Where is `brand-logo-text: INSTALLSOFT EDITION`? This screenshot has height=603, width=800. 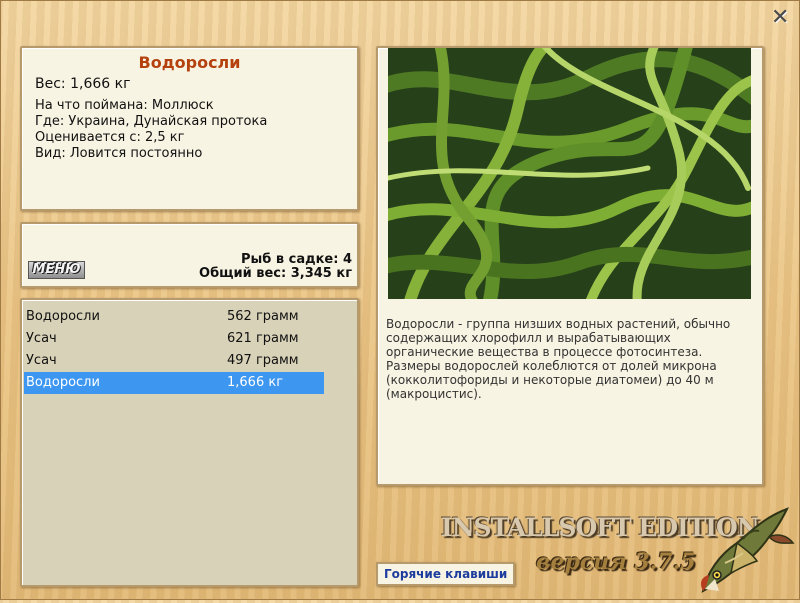 brand-logo-text: INSTALLSOFT EDITION is located at coordinates (600, 527).